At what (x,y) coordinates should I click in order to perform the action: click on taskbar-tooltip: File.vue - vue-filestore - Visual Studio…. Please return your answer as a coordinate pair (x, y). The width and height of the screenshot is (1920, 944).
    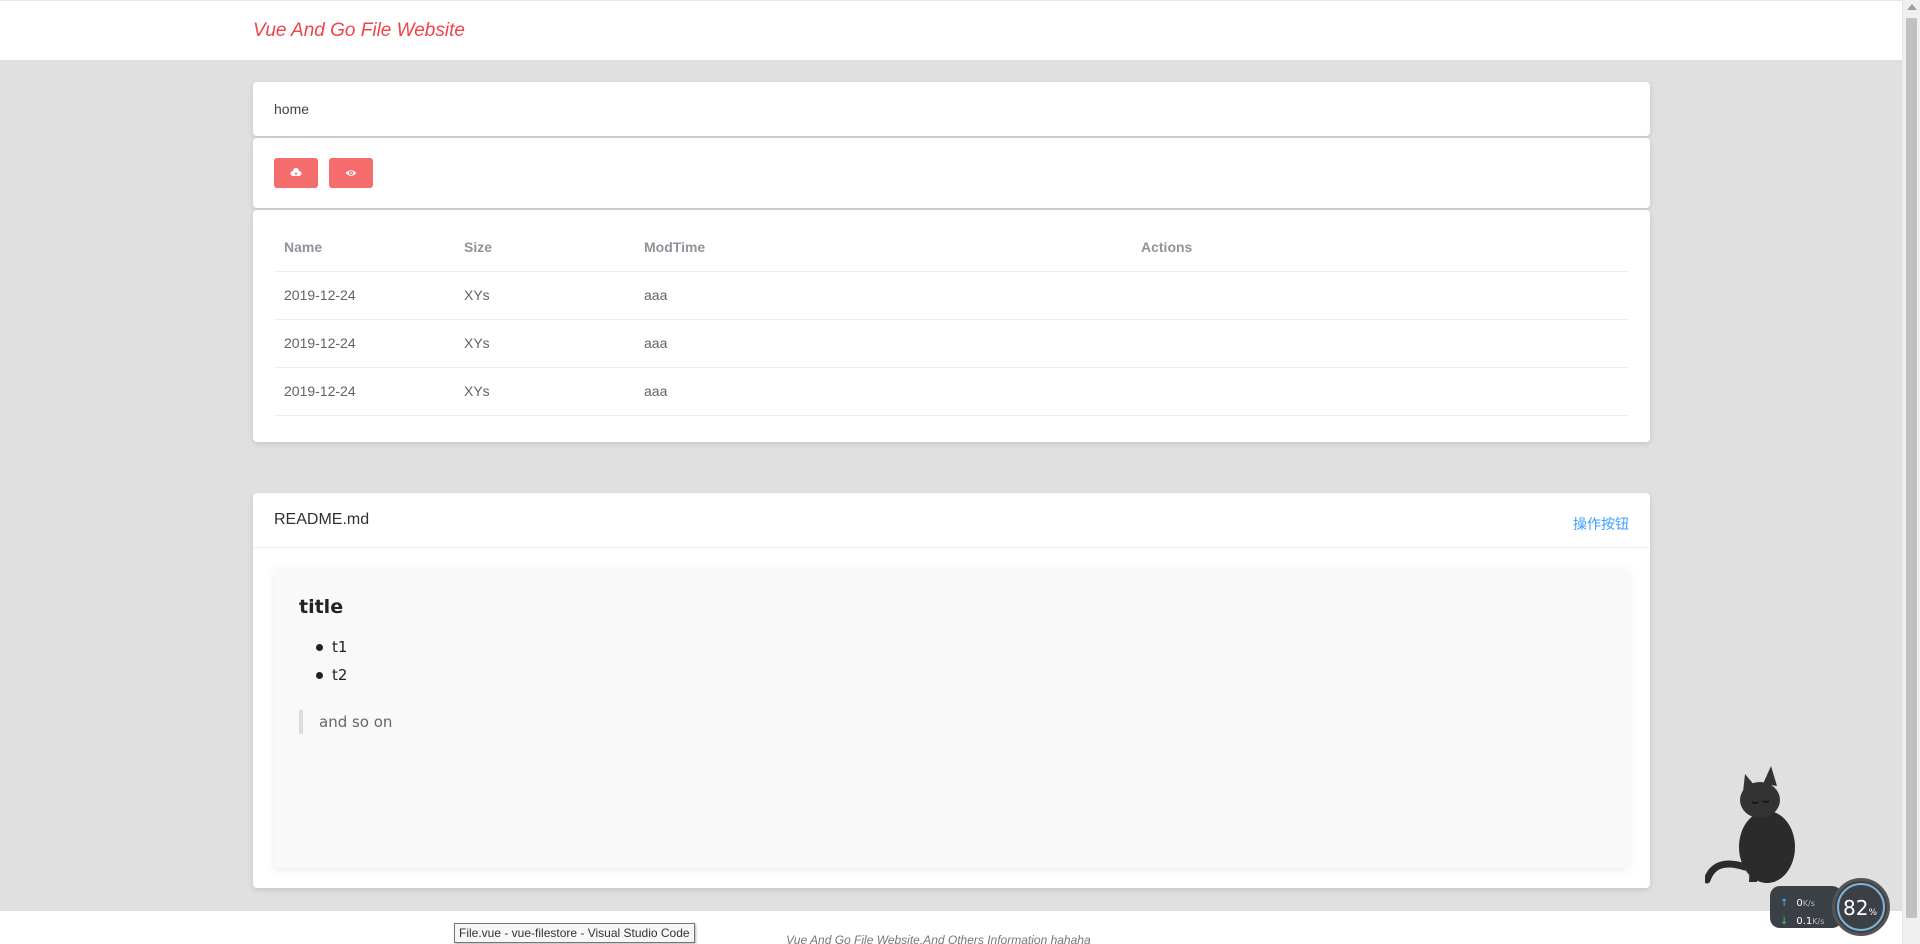
    Looking at the image, I should click on (574, 933).